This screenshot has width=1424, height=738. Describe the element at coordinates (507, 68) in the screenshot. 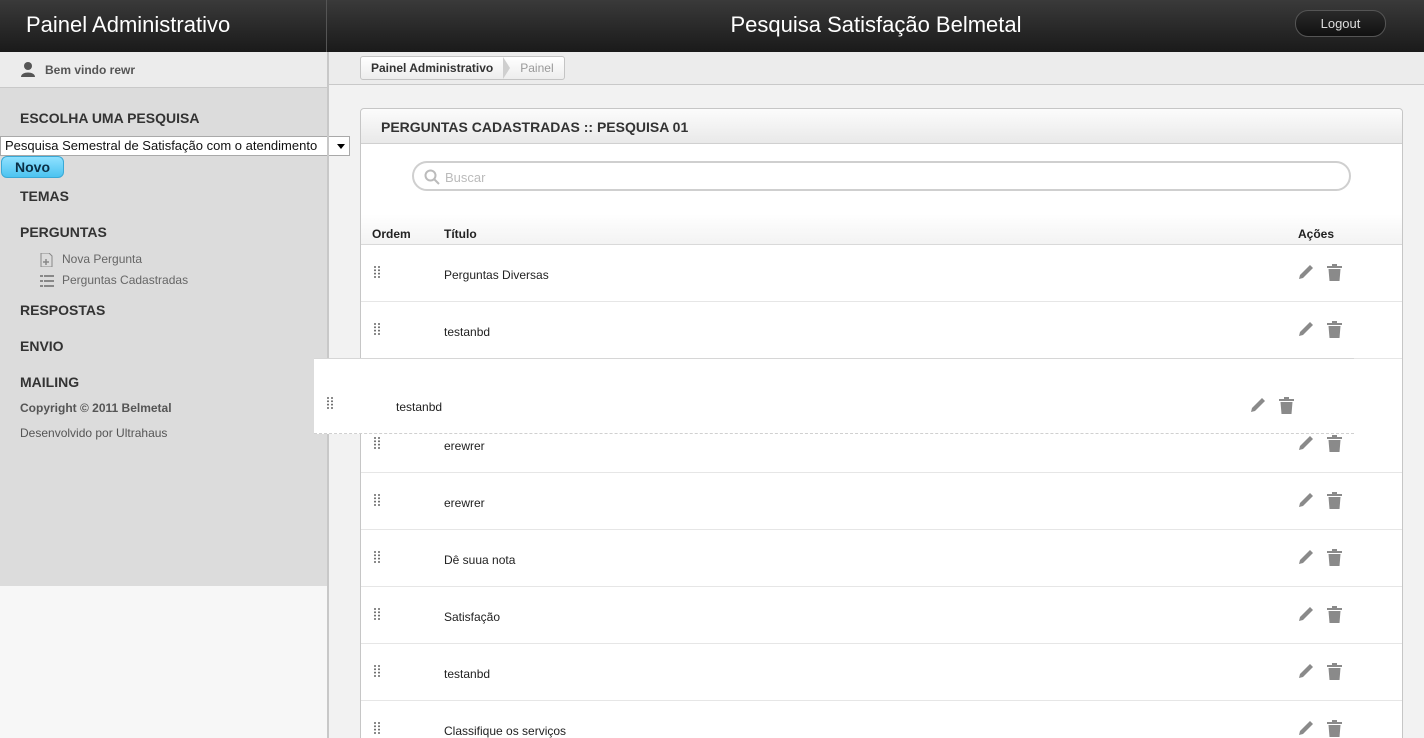

I see `breadcrumb-separator` at that location.